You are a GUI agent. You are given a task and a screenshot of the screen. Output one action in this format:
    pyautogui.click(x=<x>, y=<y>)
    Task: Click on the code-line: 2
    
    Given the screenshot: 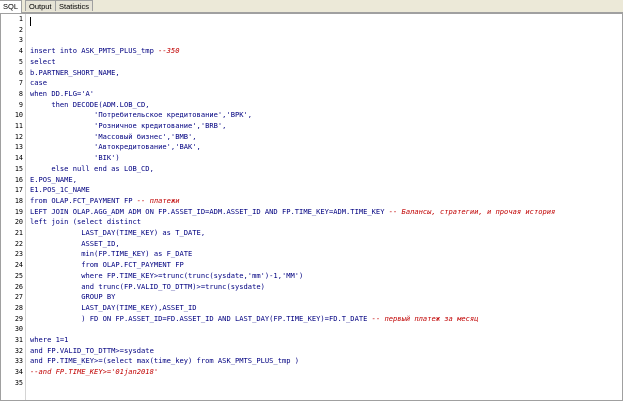 What is the action you would take?
    pyautogui.click(x=311, y=30)
    